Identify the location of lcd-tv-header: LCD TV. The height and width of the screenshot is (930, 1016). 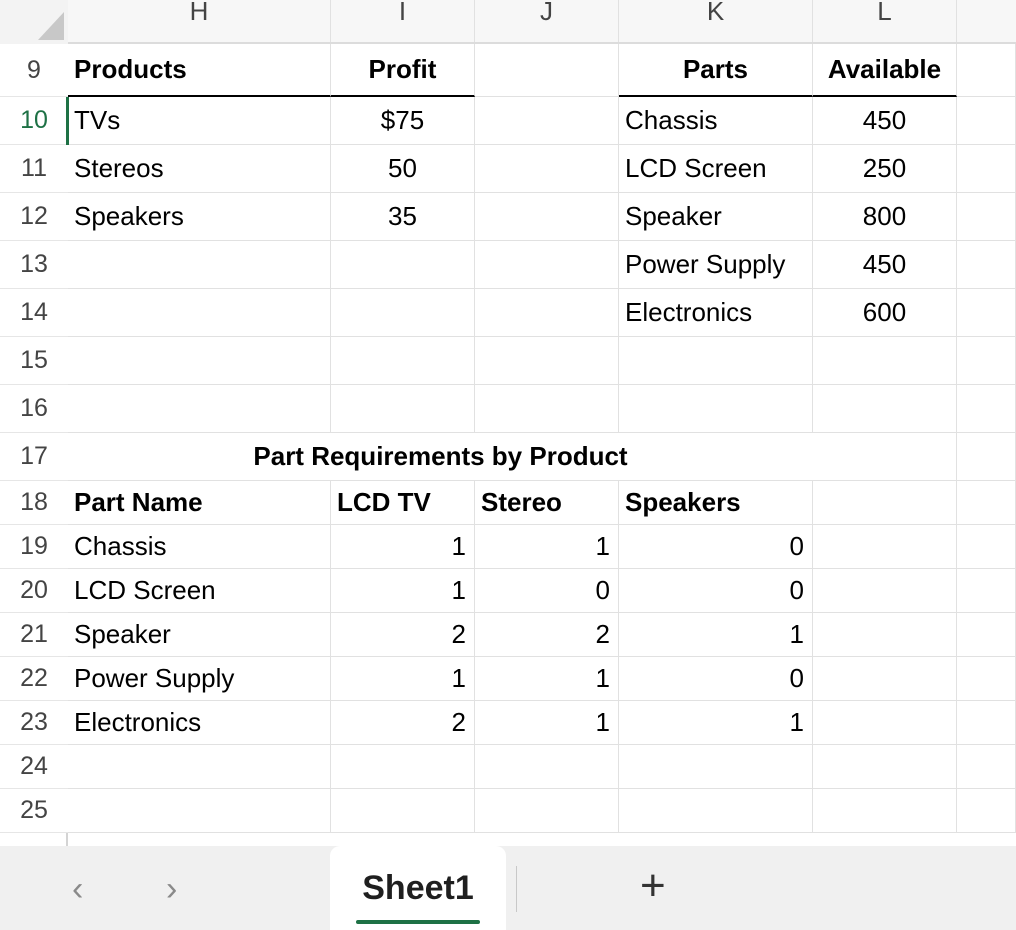
(403, 503).